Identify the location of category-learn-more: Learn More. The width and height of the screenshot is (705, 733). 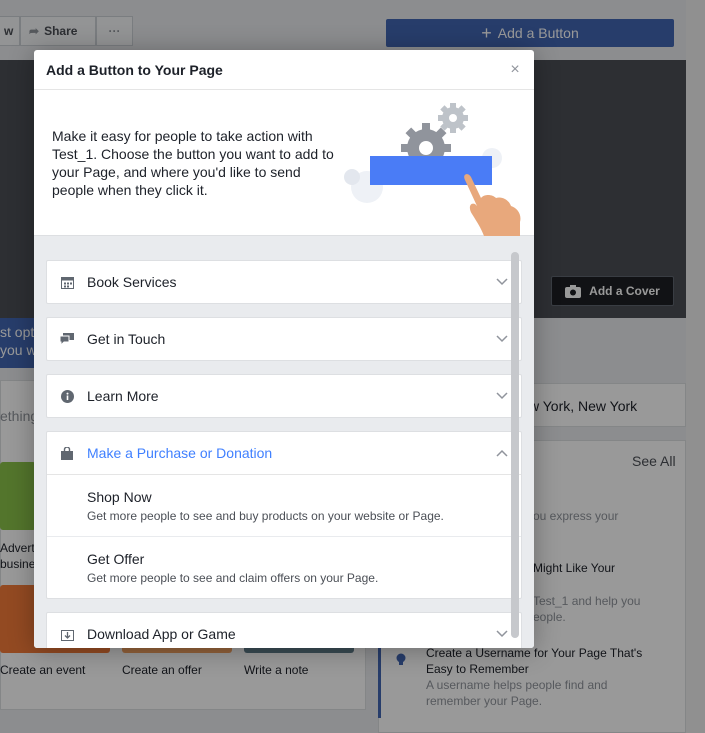
(284, 396).